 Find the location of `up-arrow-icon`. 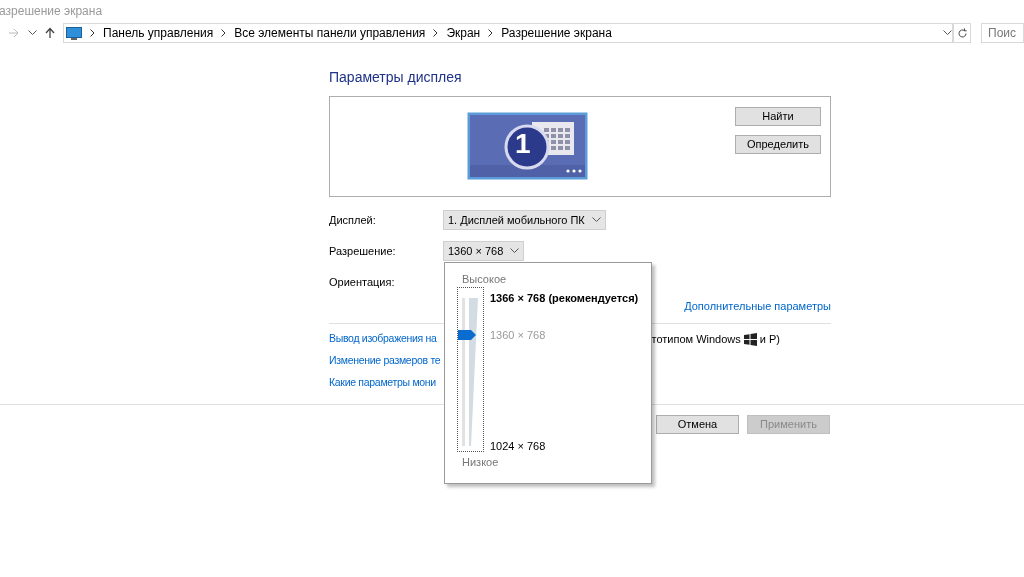

up-arrow-icon is located at coordinates (50, 33).